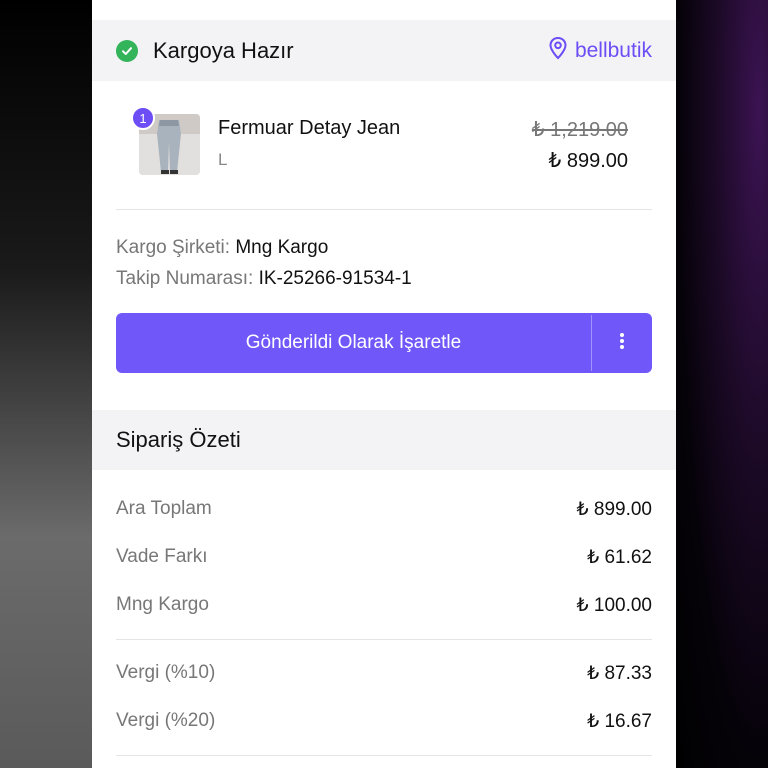 This screenshot has width=768, height=768. I want to click on summary-amount: ₺ 87.33, so click(619, 673).